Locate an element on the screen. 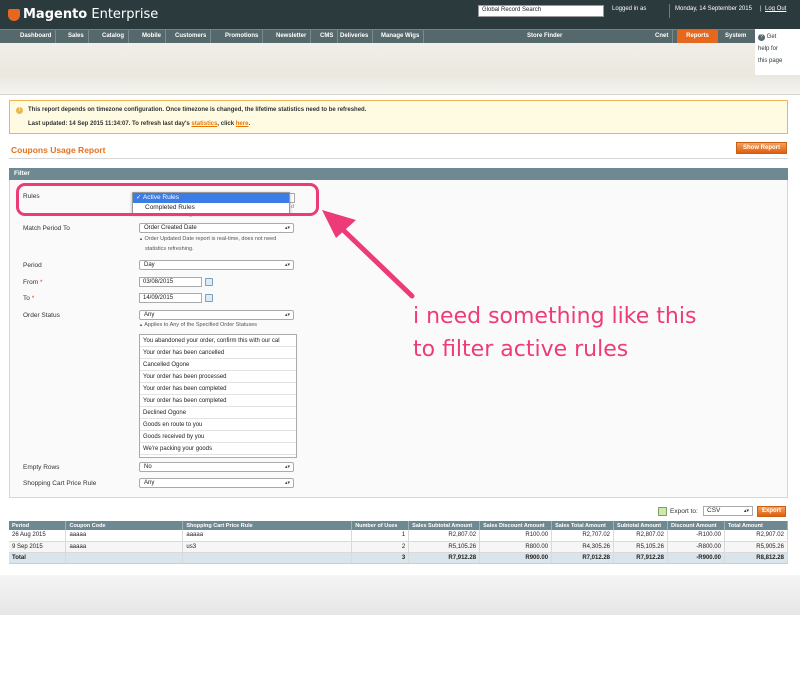 The image size is (800, 677). col-coupon-code: Coupon Code is located at coordinates (124, 525).